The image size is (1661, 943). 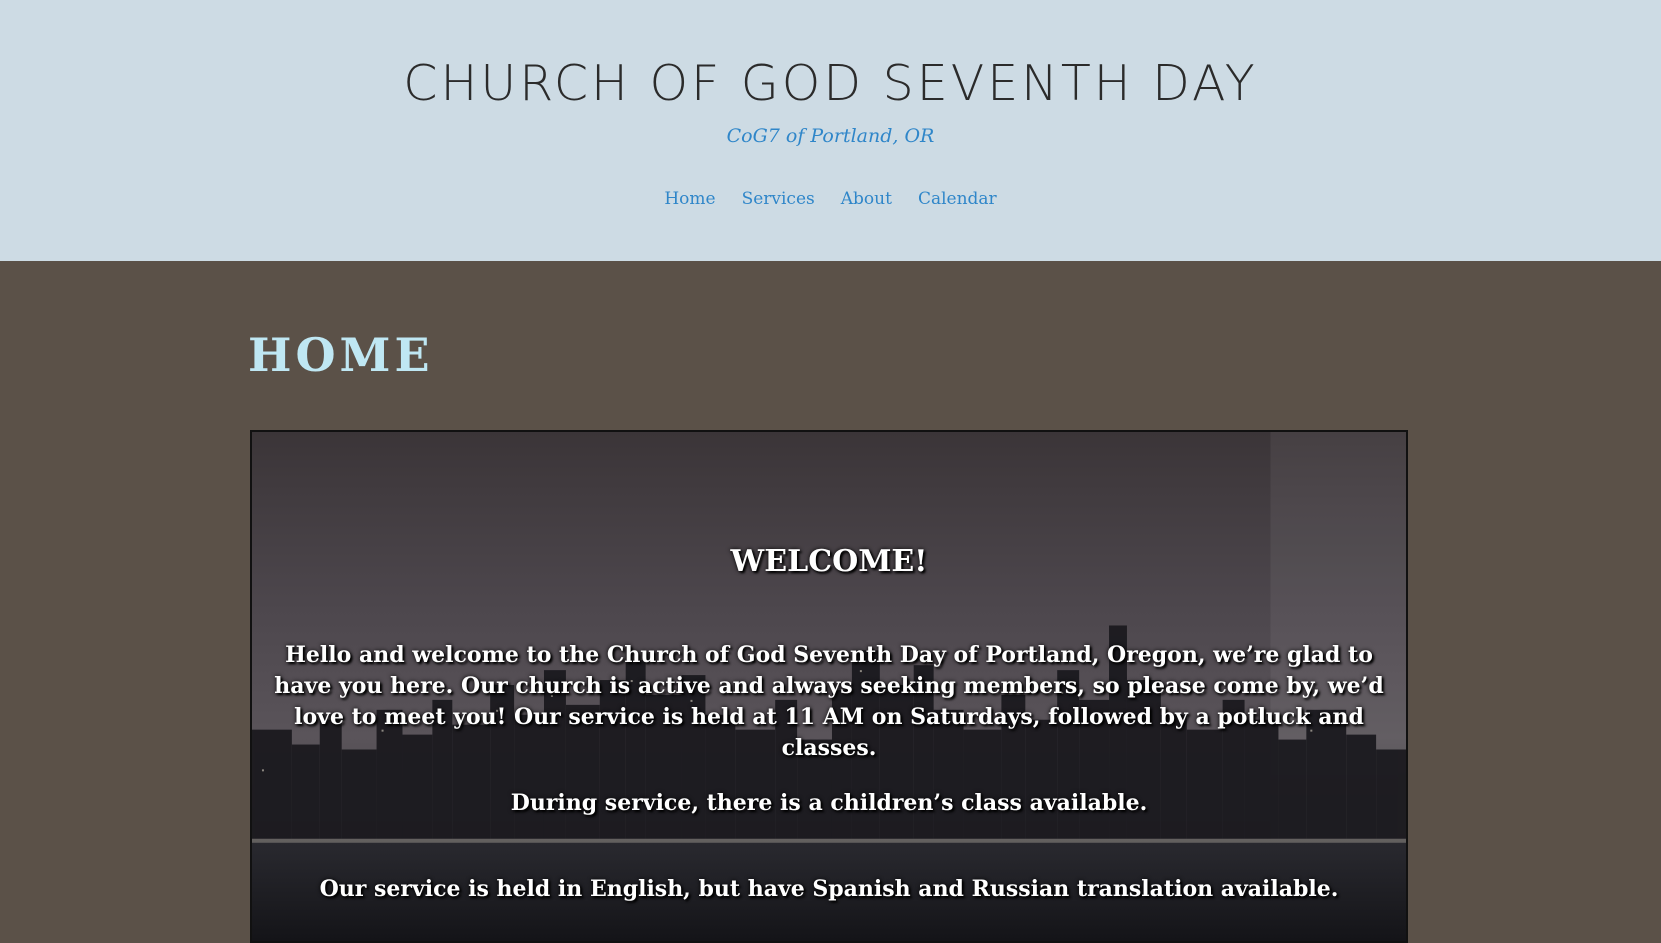 What do you see at coordinates (829, 561) in the screenshot?
I see `welcome-heading: WELCOME!` at bounding box center [829, 561].